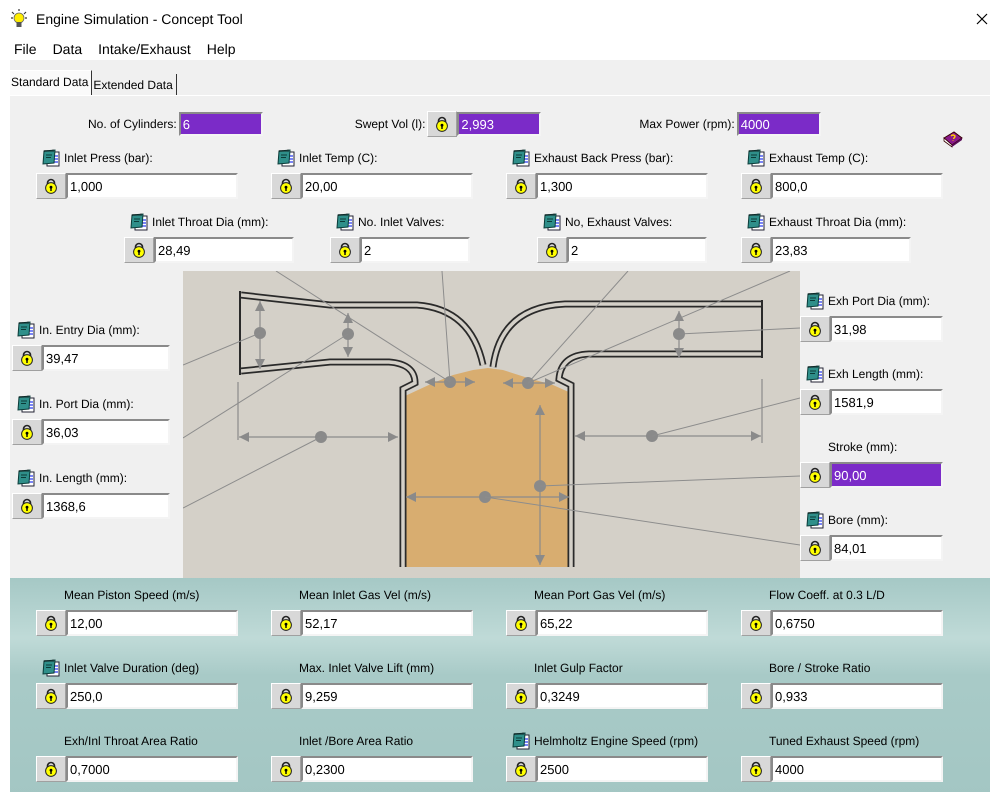 The width and height of the screenshot is (990, 792). I want to click on value-field: 800,0, so click(857, 186).